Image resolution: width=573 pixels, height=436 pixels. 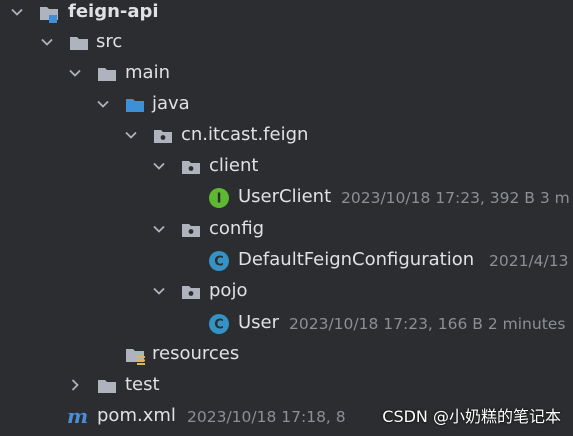 I want to click on file-meta: 2023/10/18 17:23, 166 B 2 minutes, so click(x=427, y=324).